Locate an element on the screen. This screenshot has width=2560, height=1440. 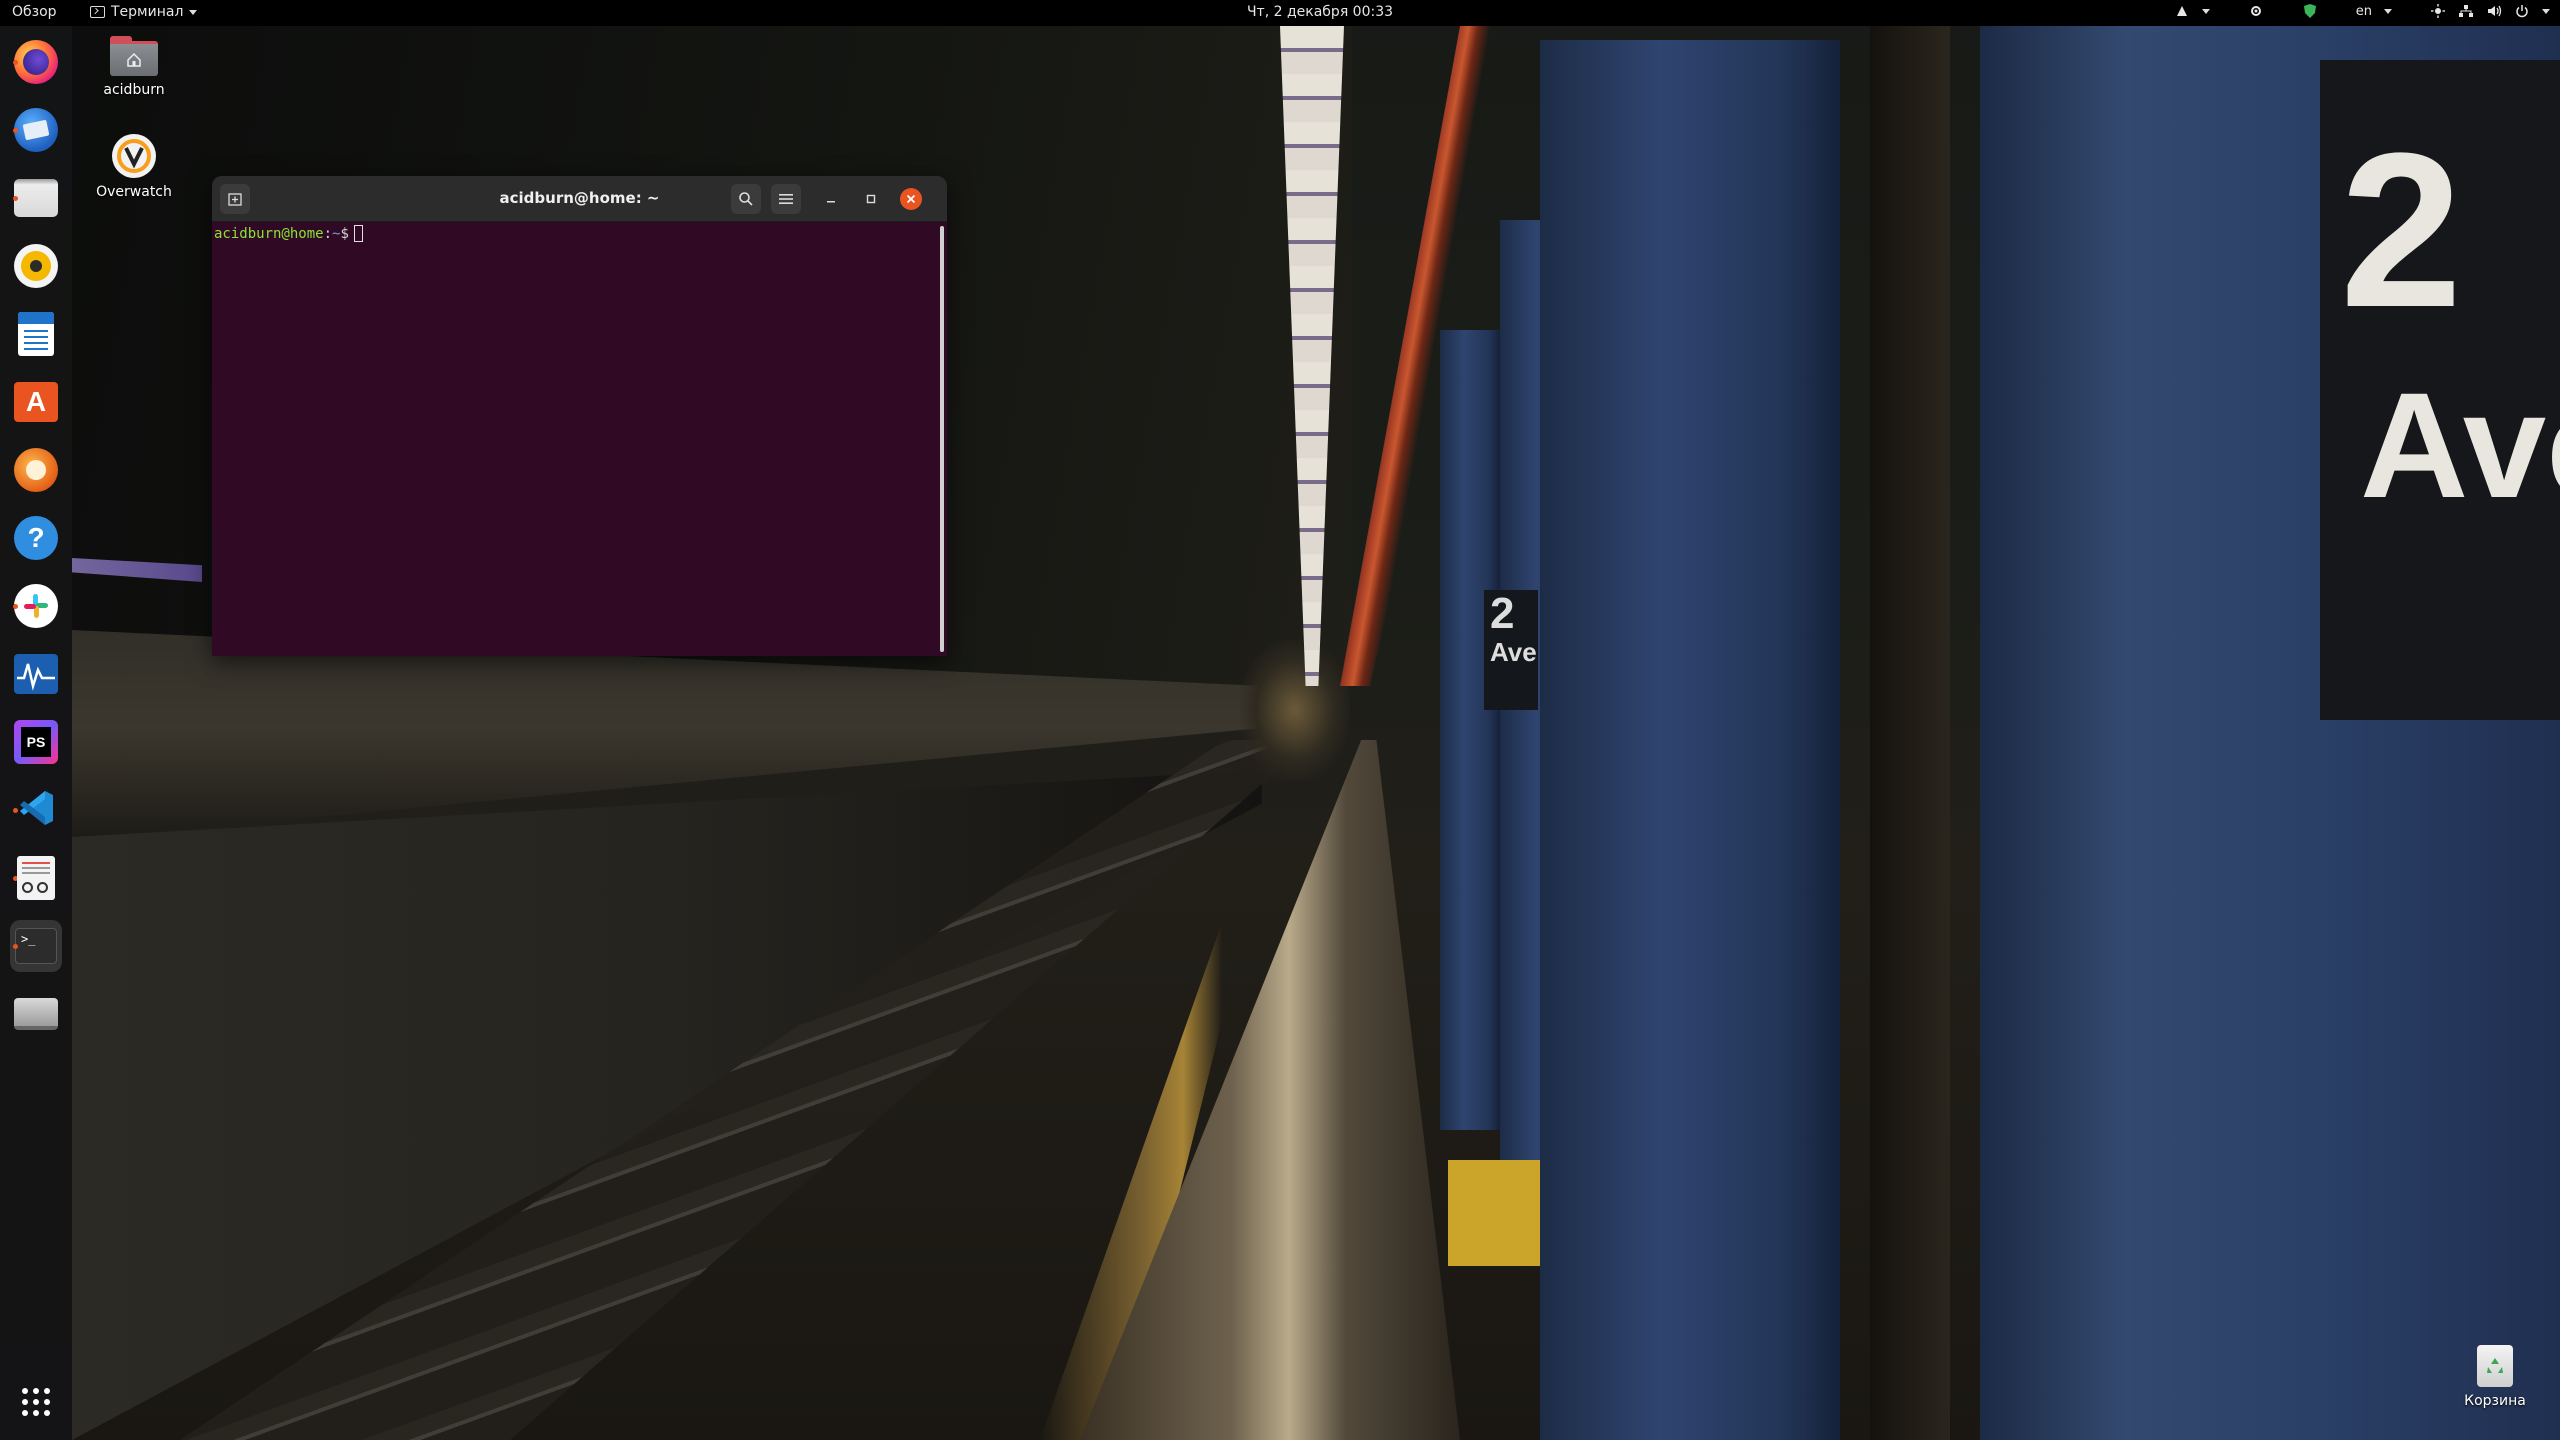
app-menu-button: Терминал is located at coordinates (144, 12).